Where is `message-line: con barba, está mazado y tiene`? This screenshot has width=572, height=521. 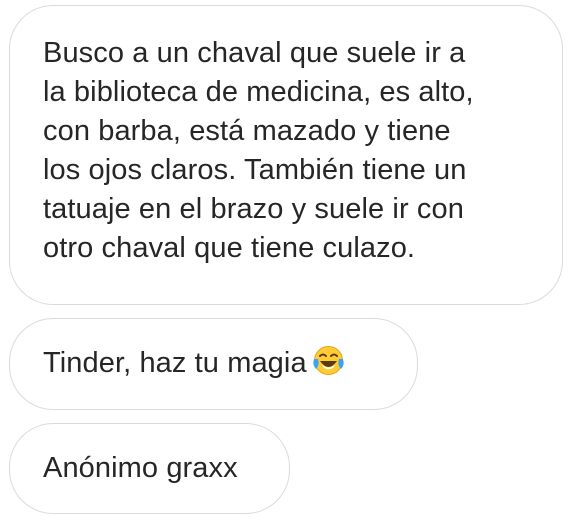 message-line: con barba, está mazado y tiene is located at coordinates (247, 131).